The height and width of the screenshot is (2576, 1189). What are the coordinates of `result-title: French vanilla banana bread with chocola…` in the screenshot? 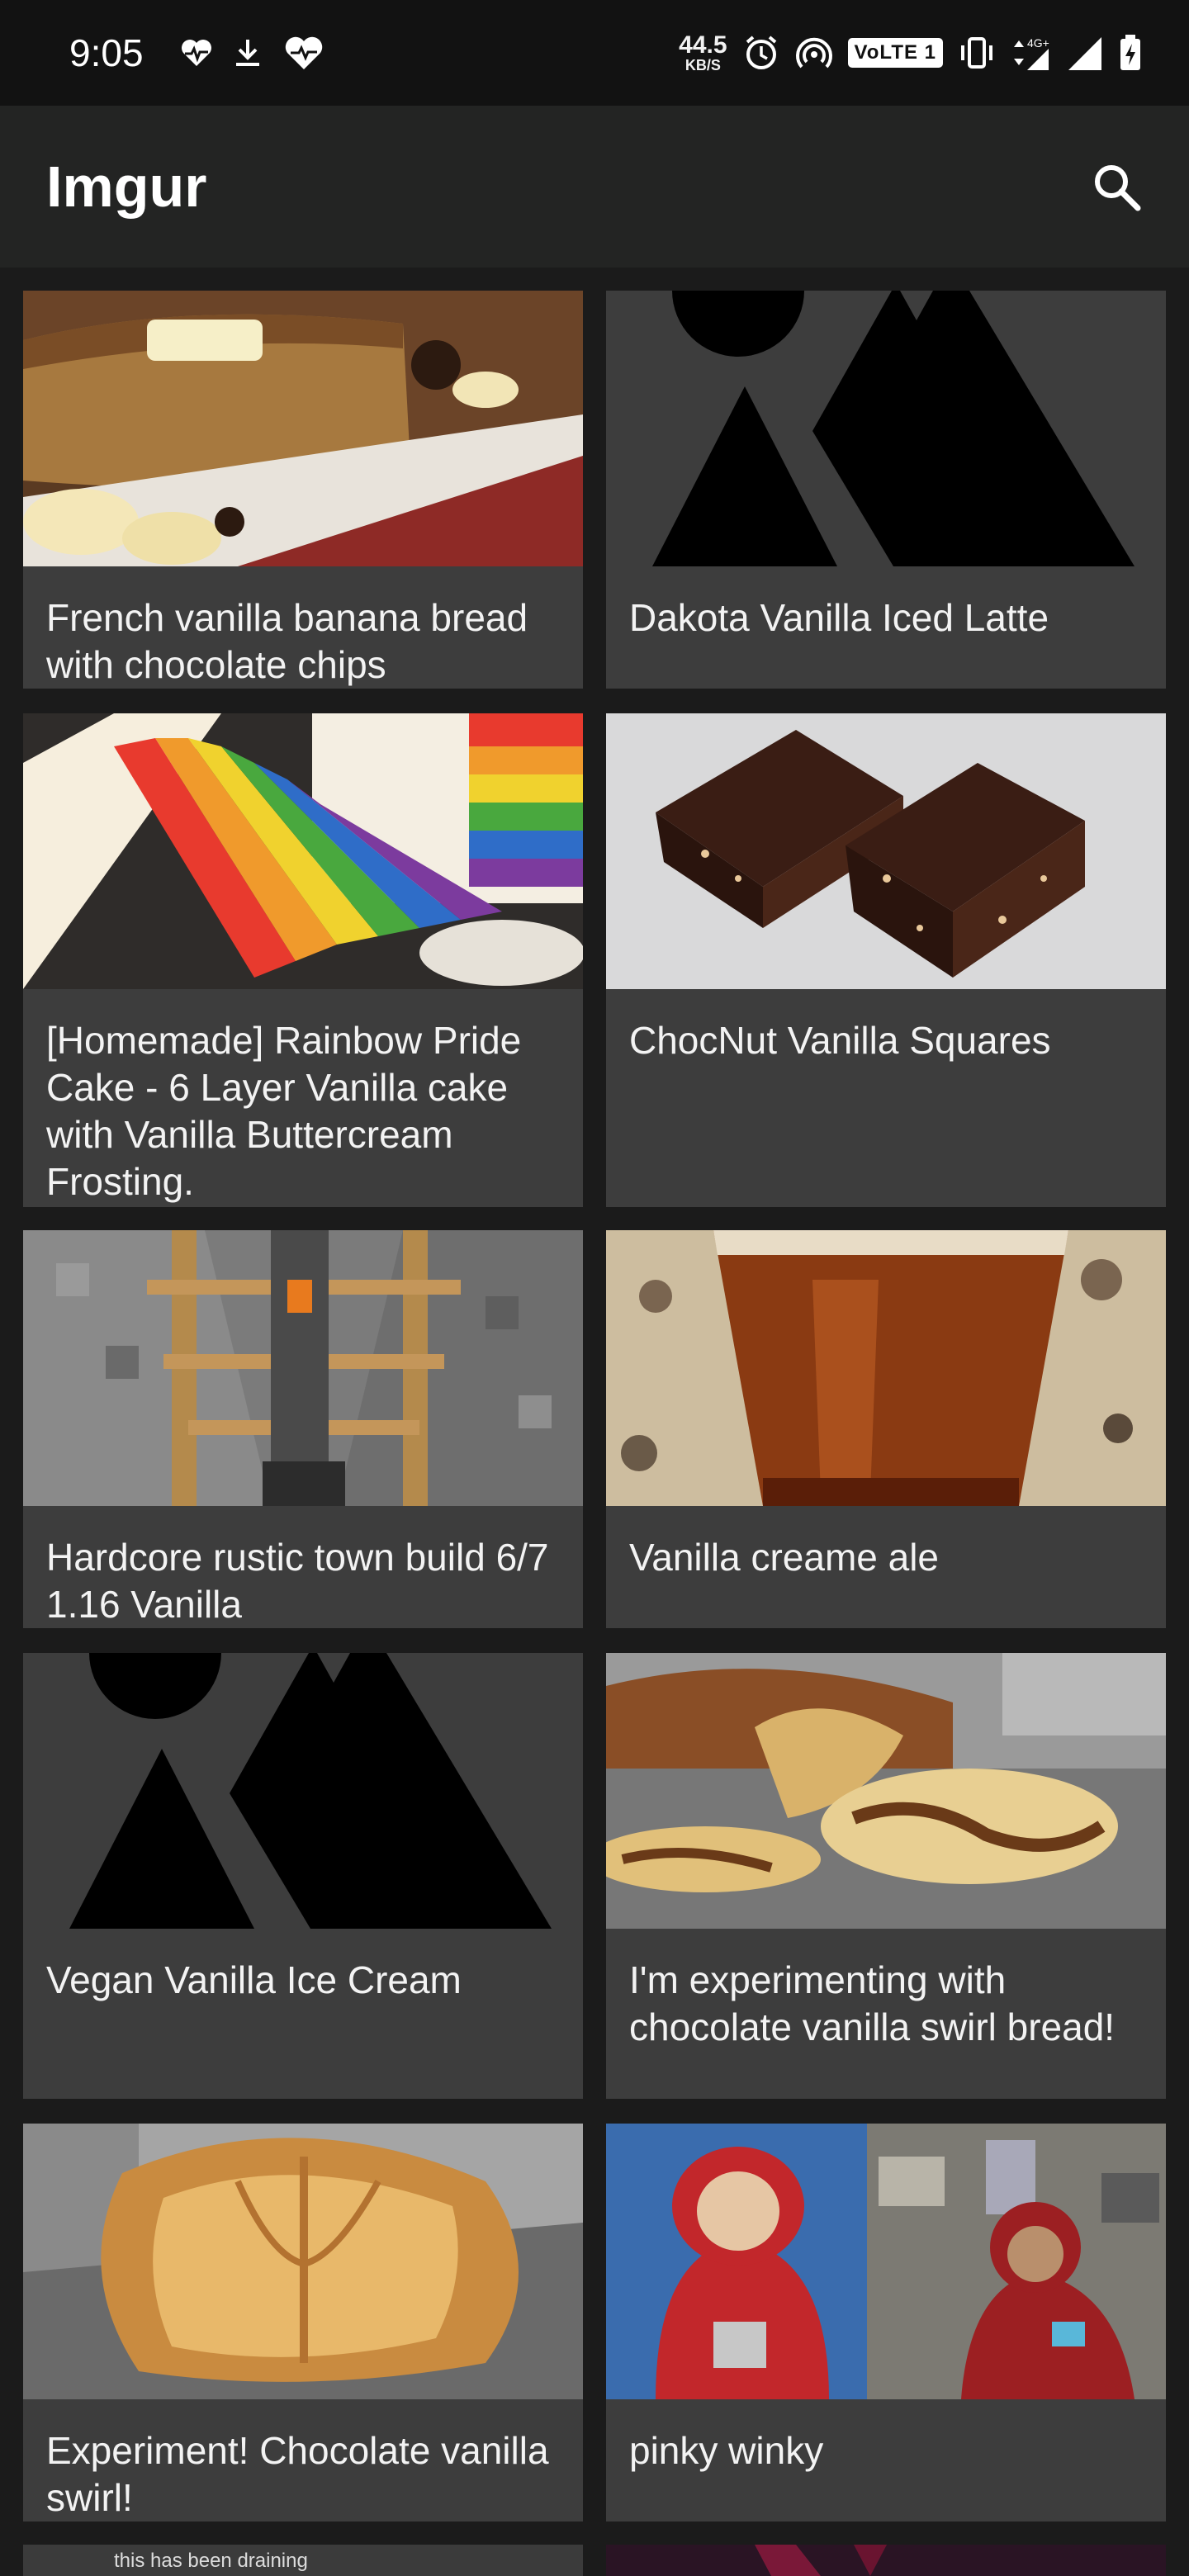 It's located at (287, 641).